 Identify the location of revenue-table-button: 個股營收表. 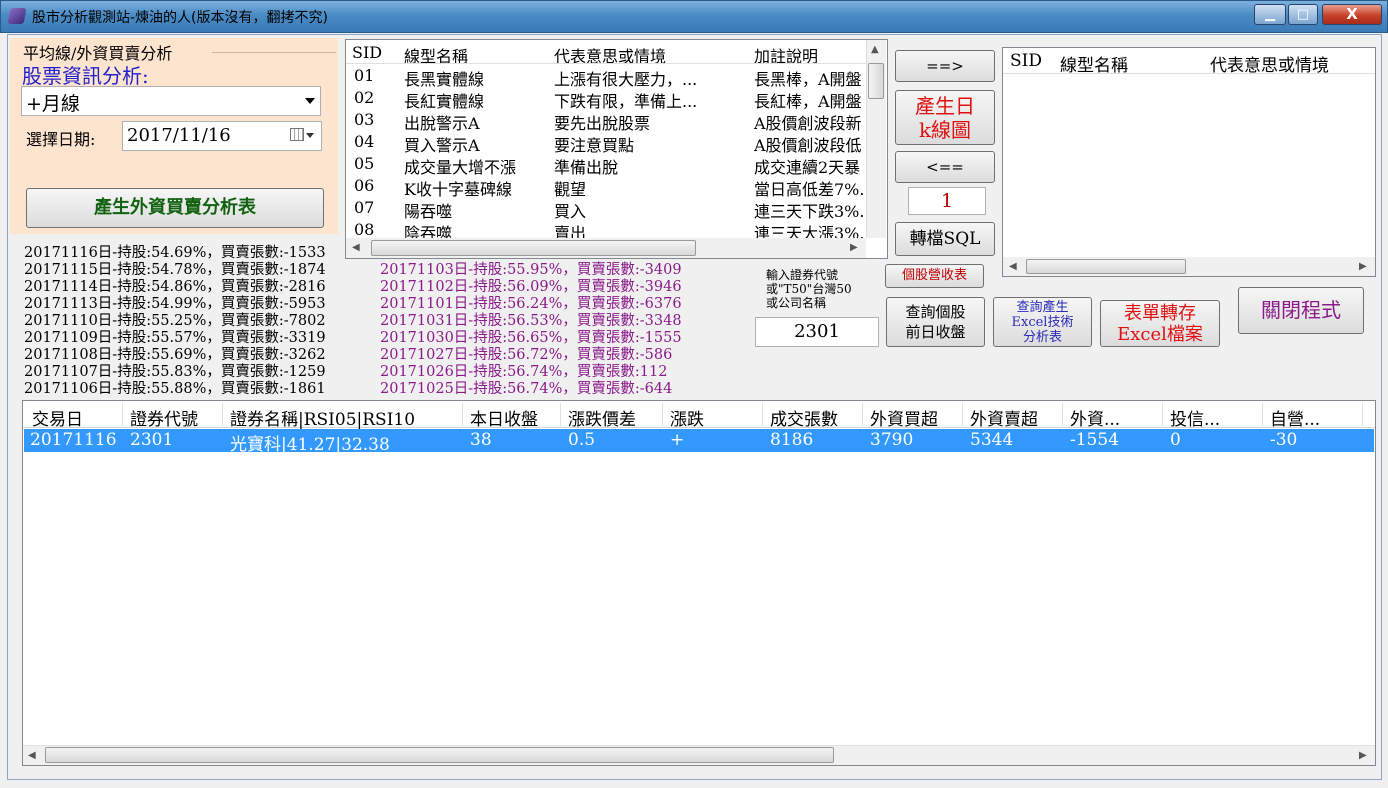
(934, 276).